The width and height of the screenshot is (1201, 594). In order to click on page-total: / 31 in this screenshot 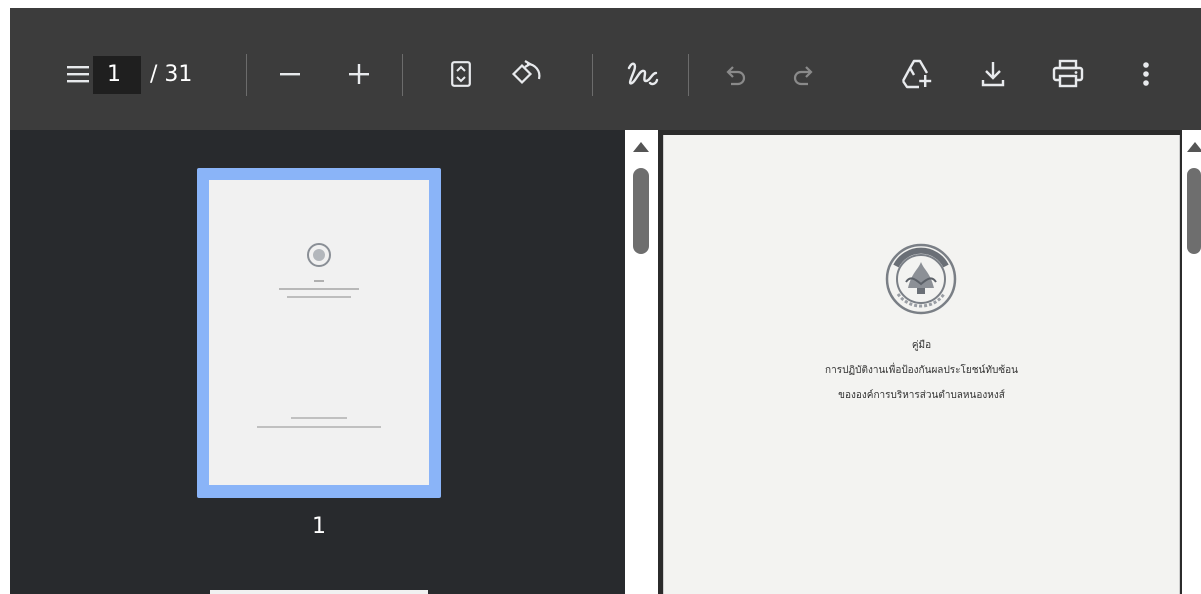, I will do `click(171, 74)`.